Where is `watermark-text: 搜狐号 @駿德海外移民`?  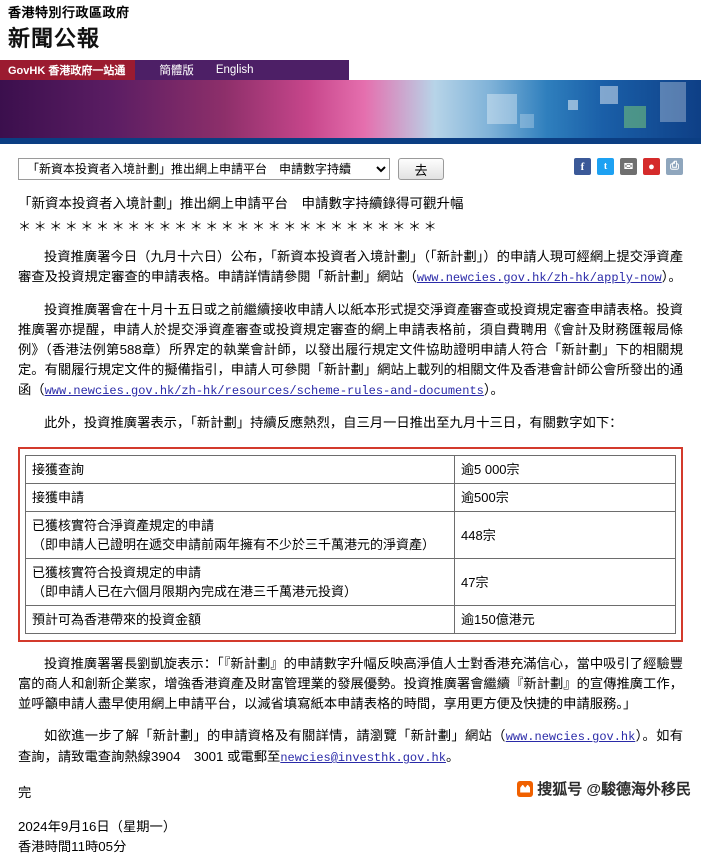
watermark-text: 搜狐号 @駿德海外移民 is located at coordinates (614, 789).